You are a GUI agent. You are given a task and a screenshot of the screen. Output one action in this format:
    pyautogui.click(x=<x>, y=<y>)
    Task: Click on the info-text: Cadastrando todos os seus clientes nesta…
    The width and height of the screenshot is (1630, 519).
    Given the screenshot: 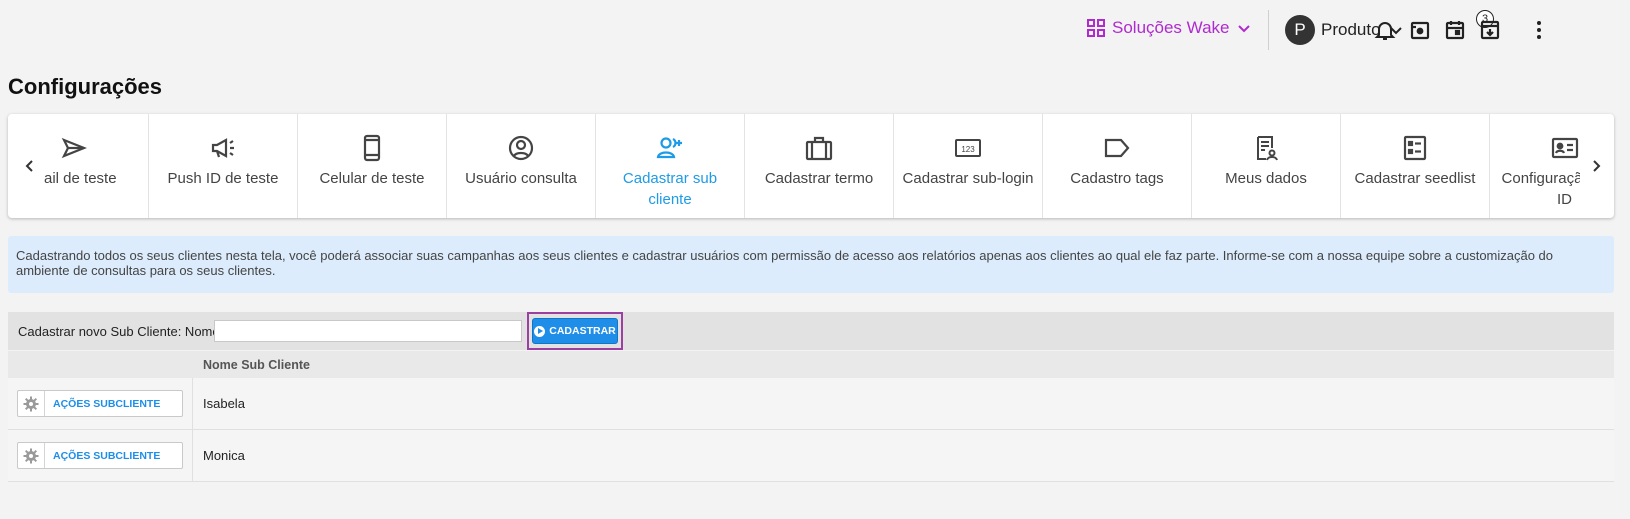 What is the action you would take?
    pyautogui.click(x=785, y=263)
    